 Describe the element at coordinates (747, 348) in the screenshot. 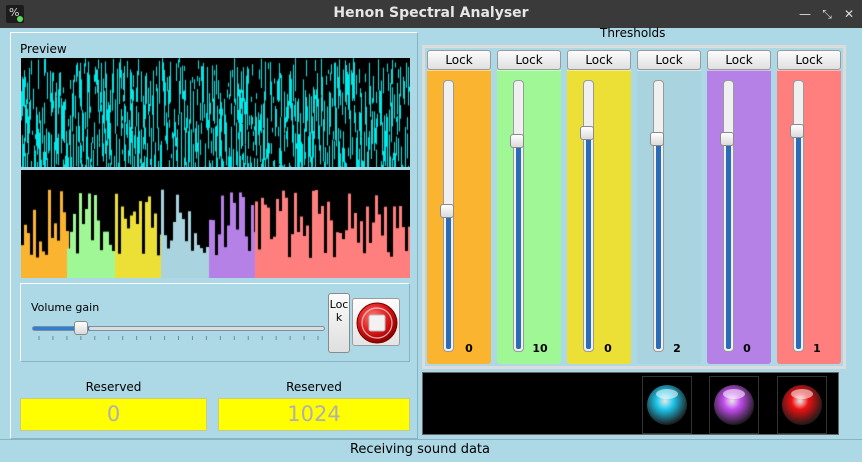

I see `channel-5-value: 0` at that location.